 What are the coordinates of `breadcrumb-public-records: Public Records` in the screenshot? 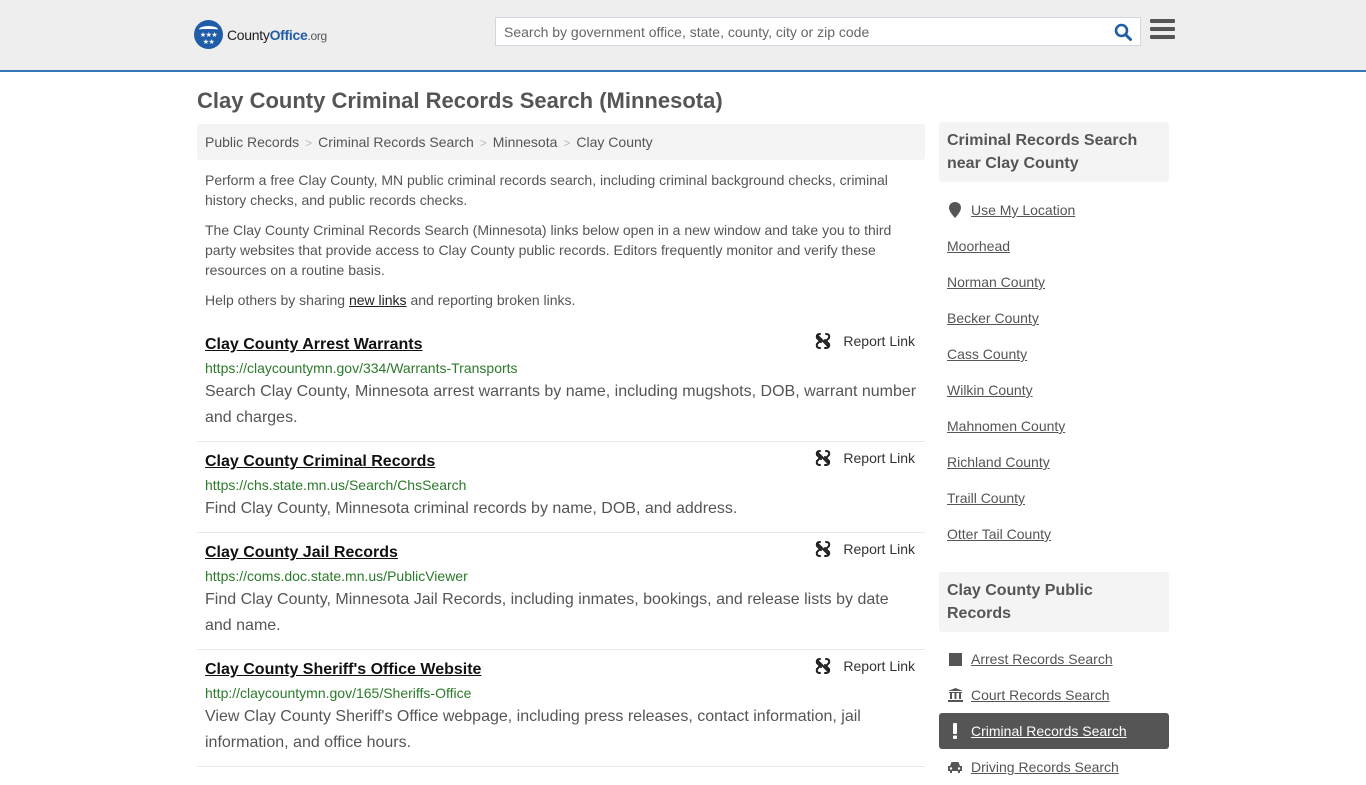 It's located at (252, 142).